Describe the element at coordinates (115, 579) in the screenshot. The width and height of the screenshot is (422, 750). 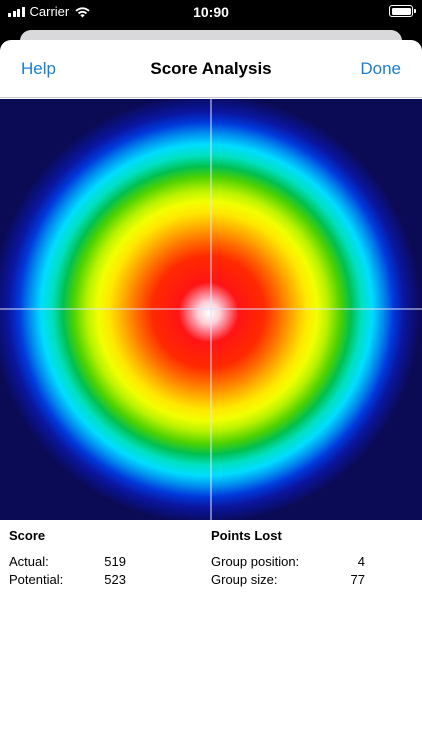
I see `potential-value: 523` at that location.